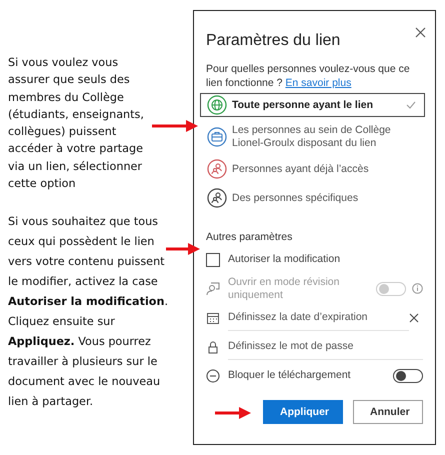 The image size is (445, 455). What do you see at coordinates (284, 289) in the screenshot?
I see `setting-label: Ouvrir en mode révision uniquement` at bounding box center [284, 289].